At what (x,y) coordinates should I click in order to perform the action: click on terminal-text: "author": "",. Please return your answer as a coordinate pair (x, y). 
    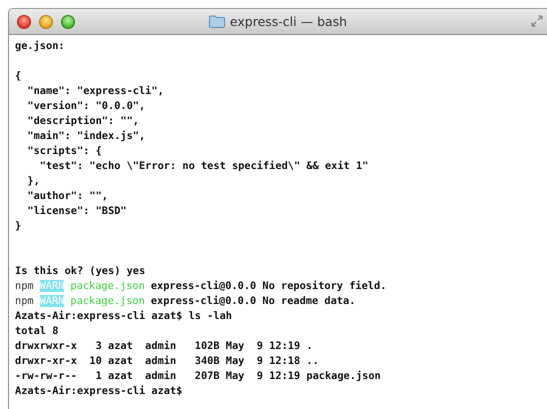
    Looking at the image, I should click on (67, 196).